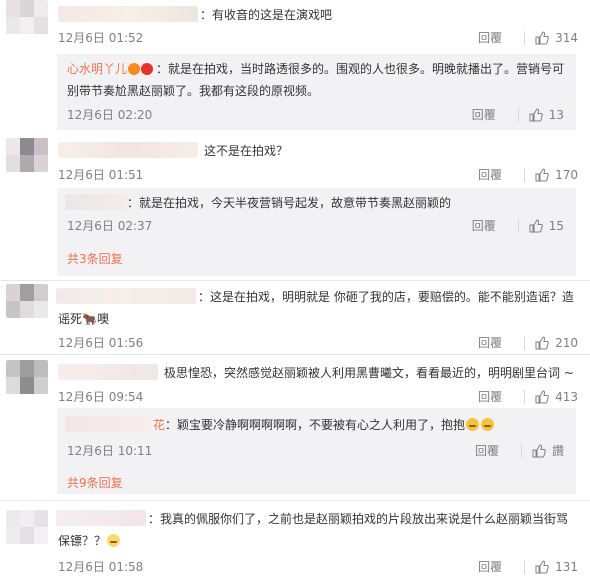 The height and width of the screenshot is (580, 590). What do you see at coordinates (359, 425) in the screenshot?
I see `reply-text: 花：颖宝要冷静啊啊啊啊啊，不要被有心之人利用了，抱抱` at bounding box center [359, 425].